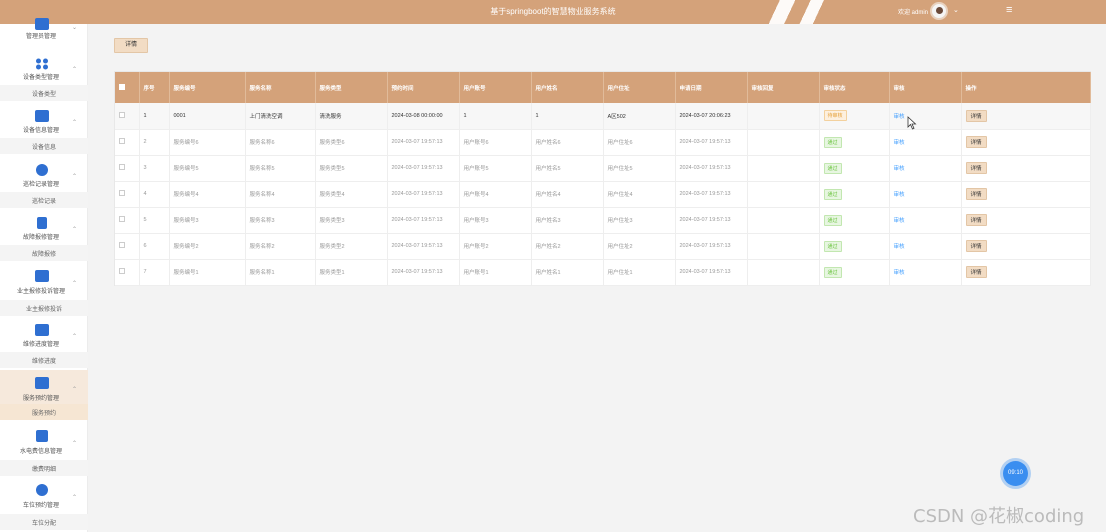 The height and width of the screenshot is (532, 1106). Describe the element at coordinates (639, 194) in the screenshot. I see `table-cell-address: 用户住址4` at that location.